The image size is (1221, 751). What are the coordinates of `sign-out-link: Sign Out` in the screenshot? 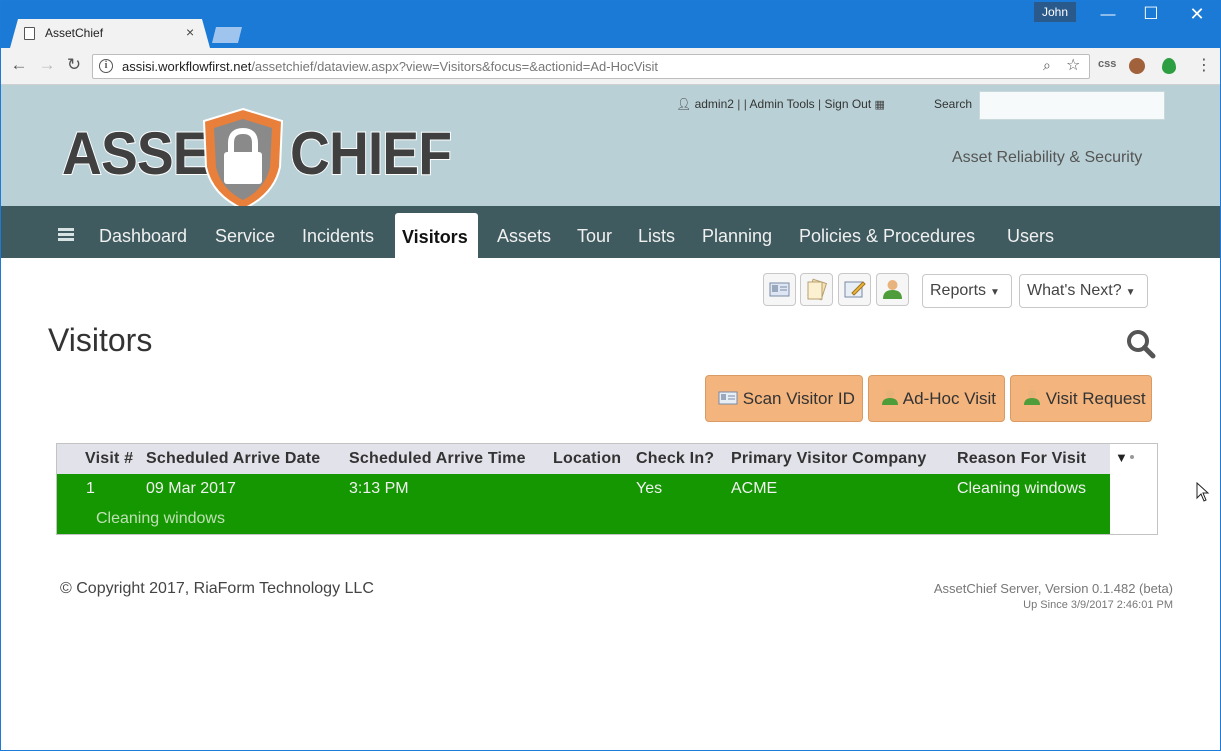 It's located at (848, 104).